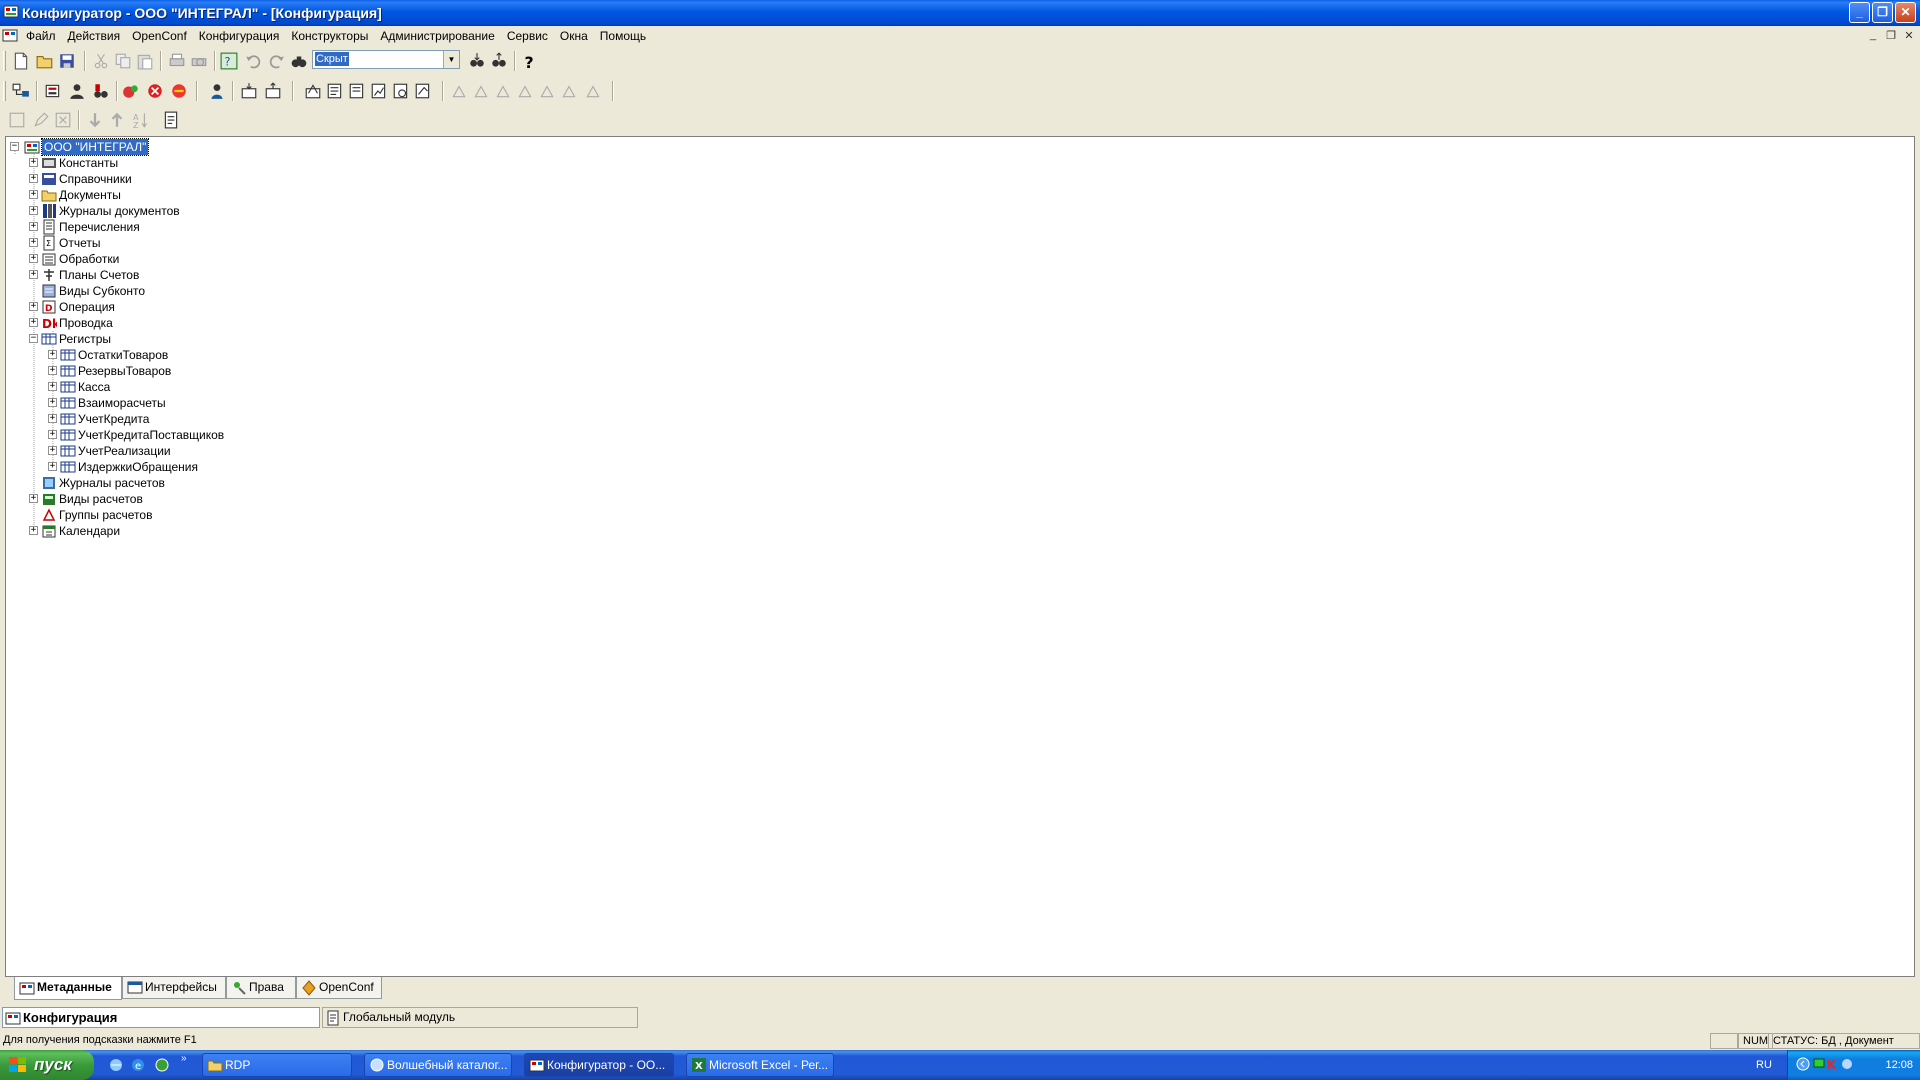 The height and width of the screenshot is (1080, 1920). I want to click on tree-node-label: ОстаткиТоваров, so click(123, 355).